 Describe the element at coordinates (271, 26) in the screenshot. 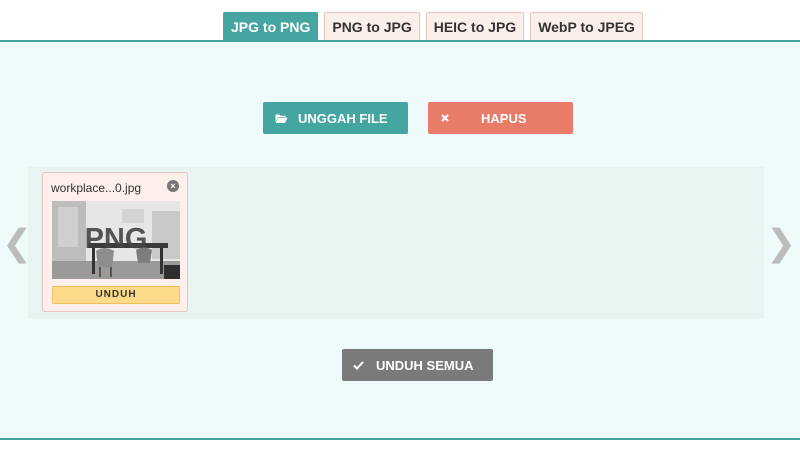

I see `tab-jpg-to-png: JPG to PNG` at that location.